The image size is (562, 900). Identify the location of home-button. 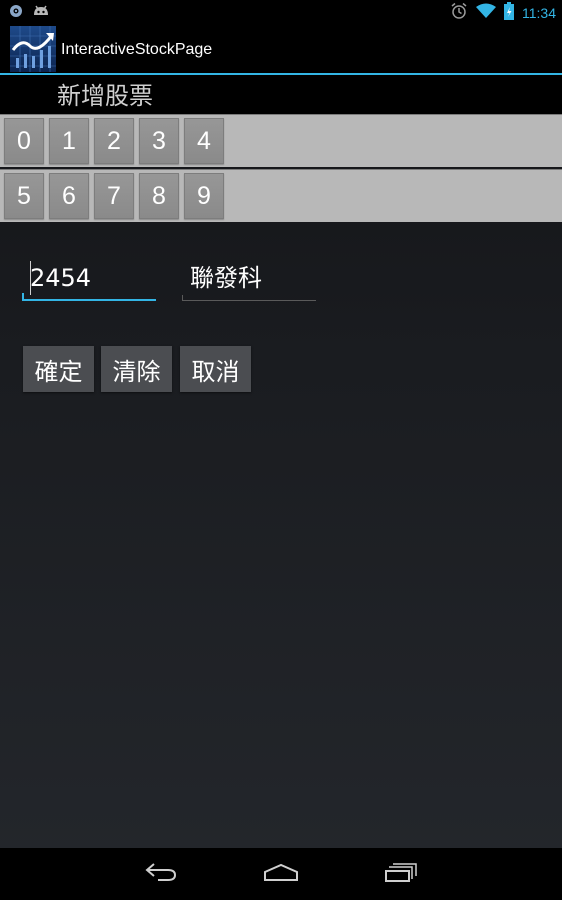
(281, 874).